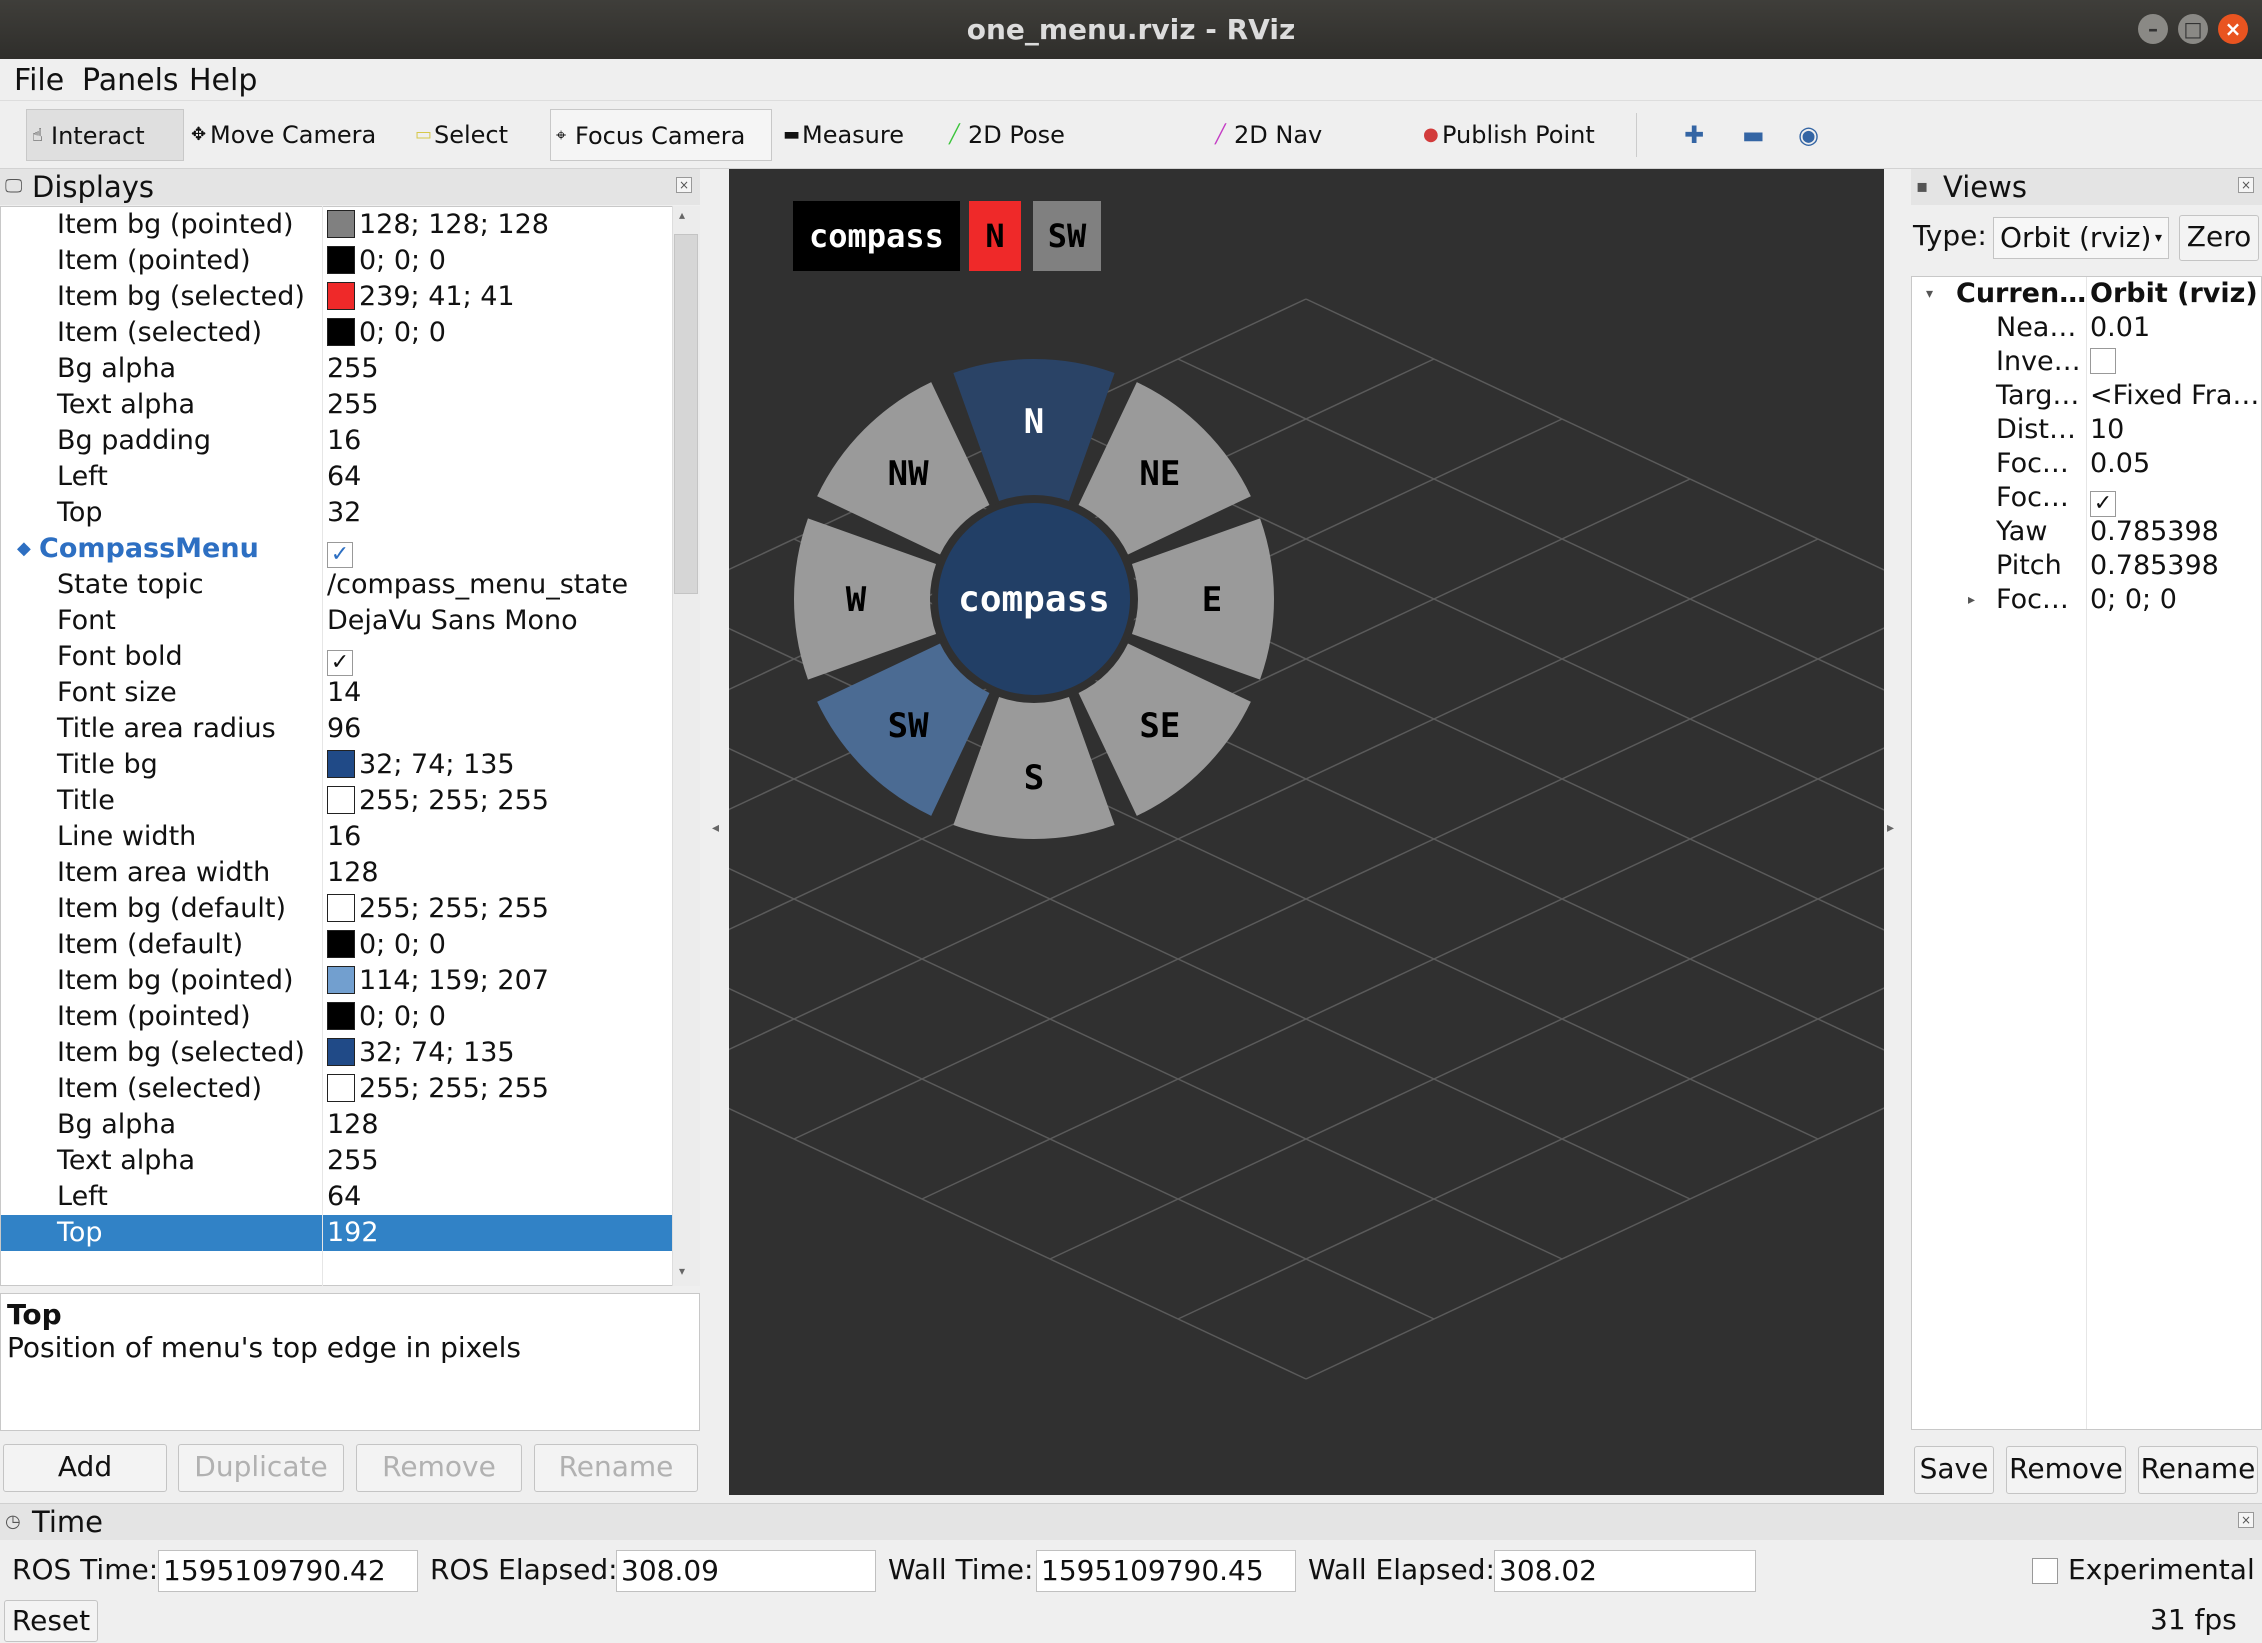  What do you see at coordinates (2066, 1470) in the screenshot?
I see `views-remove-button: Remove` at bounding box center [2066, 1470].